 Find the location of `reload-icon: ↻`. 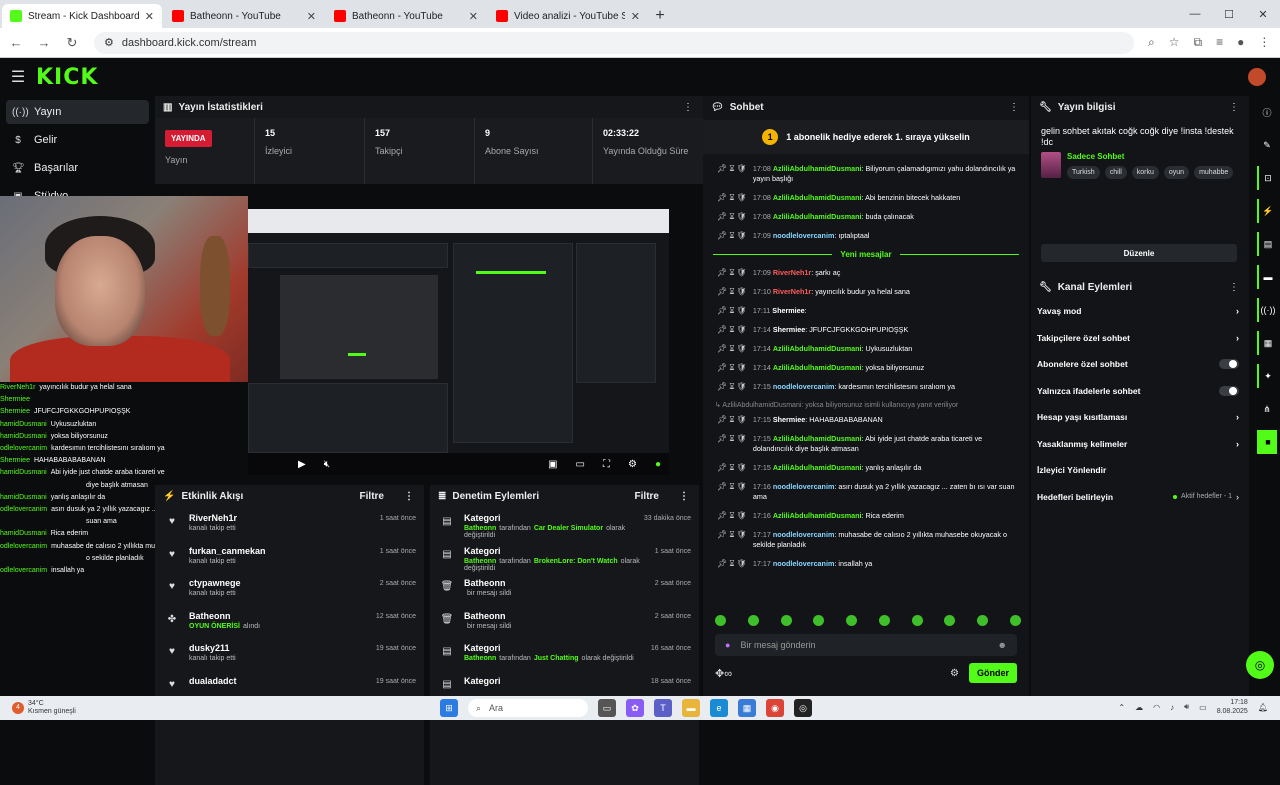

reload-icon: ↻ is located at coordinates (72, 43).